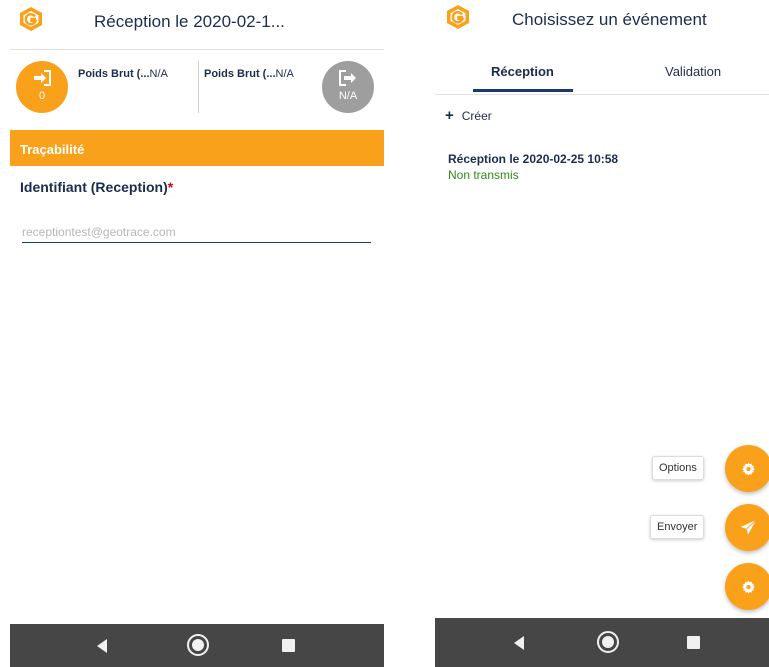 Image resolution: width=769 pixels, height=667 pixels. What do you see at coordinates (348, 87) in the screenshot?
I see `exit-count-button: N/A` at bounding box center [348, 87].